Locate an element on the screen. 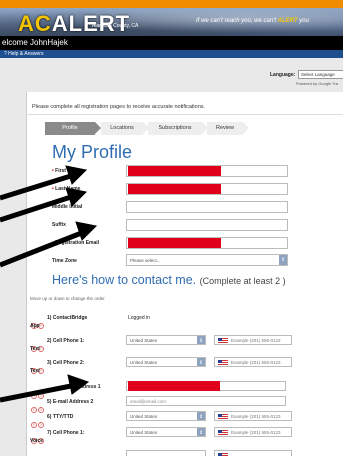 The image size is (343, 456). contact-row-sub: Voice is located at coordinates (36, 441).